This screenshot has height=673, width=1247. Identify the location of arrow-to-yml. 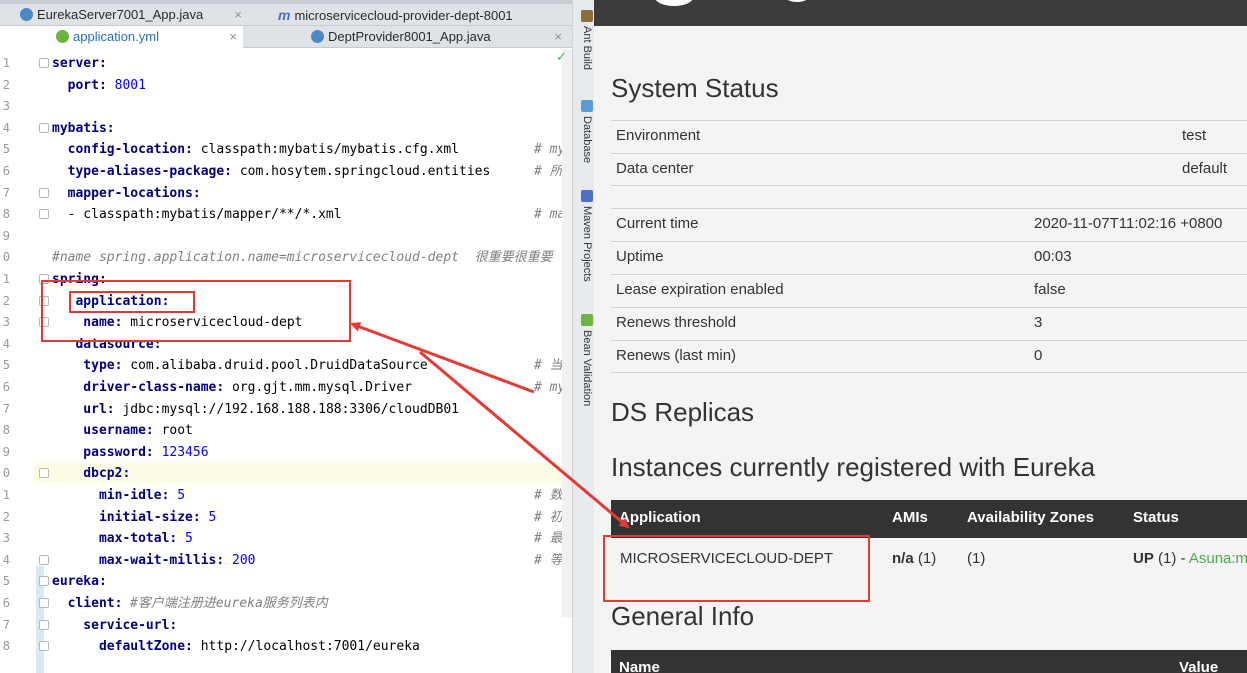
(442, 358).